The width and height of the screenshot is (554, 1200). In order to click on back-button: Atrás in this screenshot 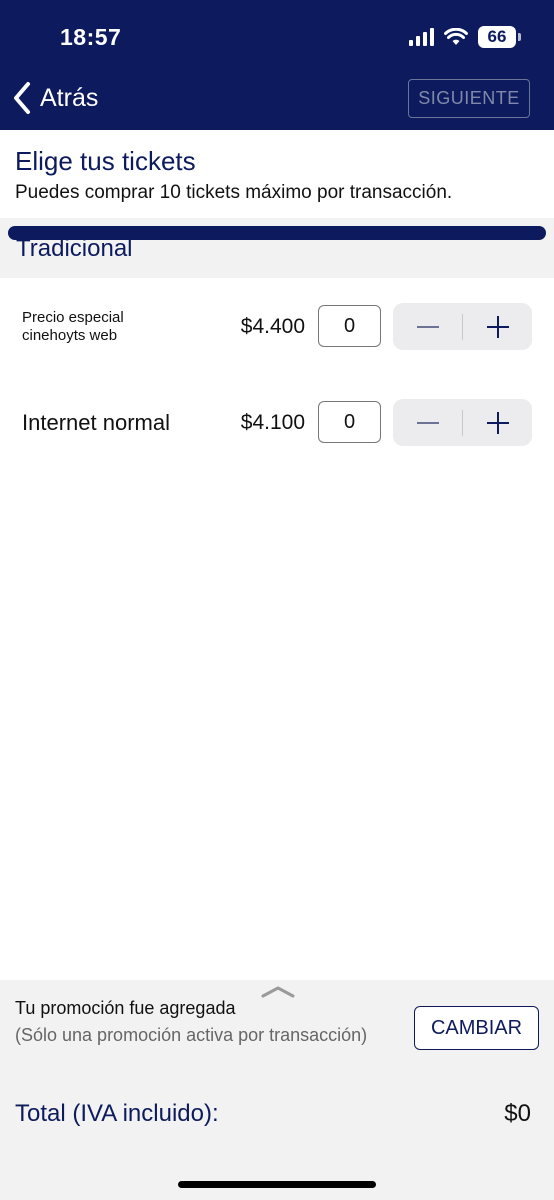, I will do `click(55, 98)`.